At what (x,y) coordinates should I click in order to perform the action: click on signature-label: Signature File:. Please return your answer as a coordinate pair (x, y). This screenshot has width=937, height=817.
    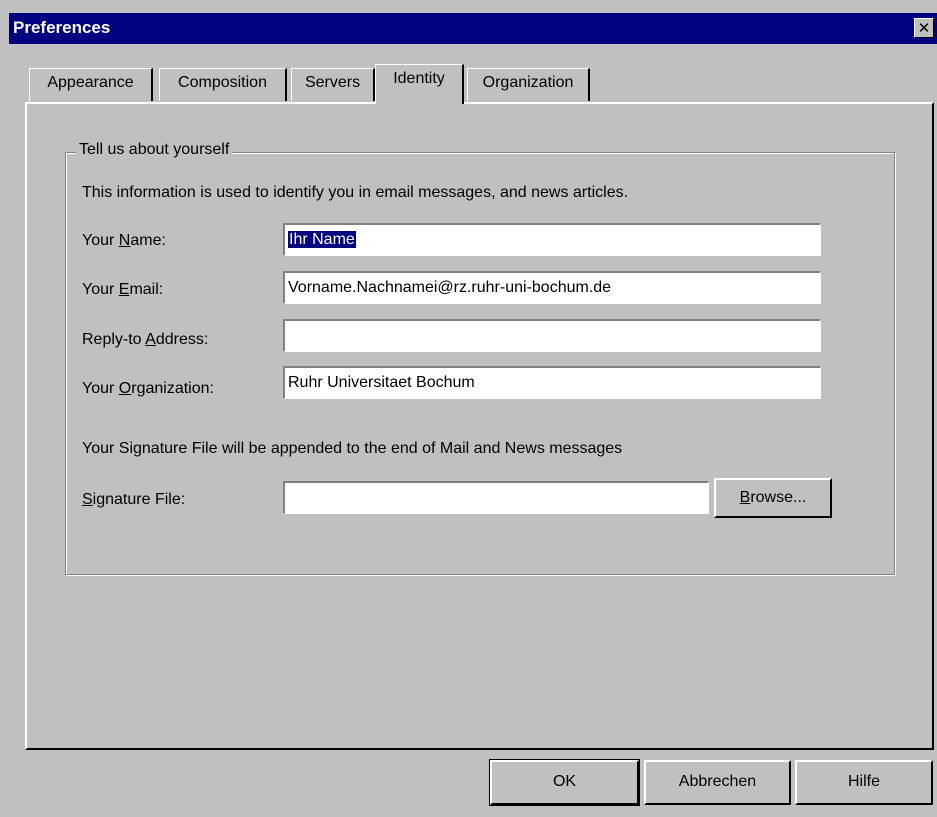
    Looking at the image, I should click on (134, 499).